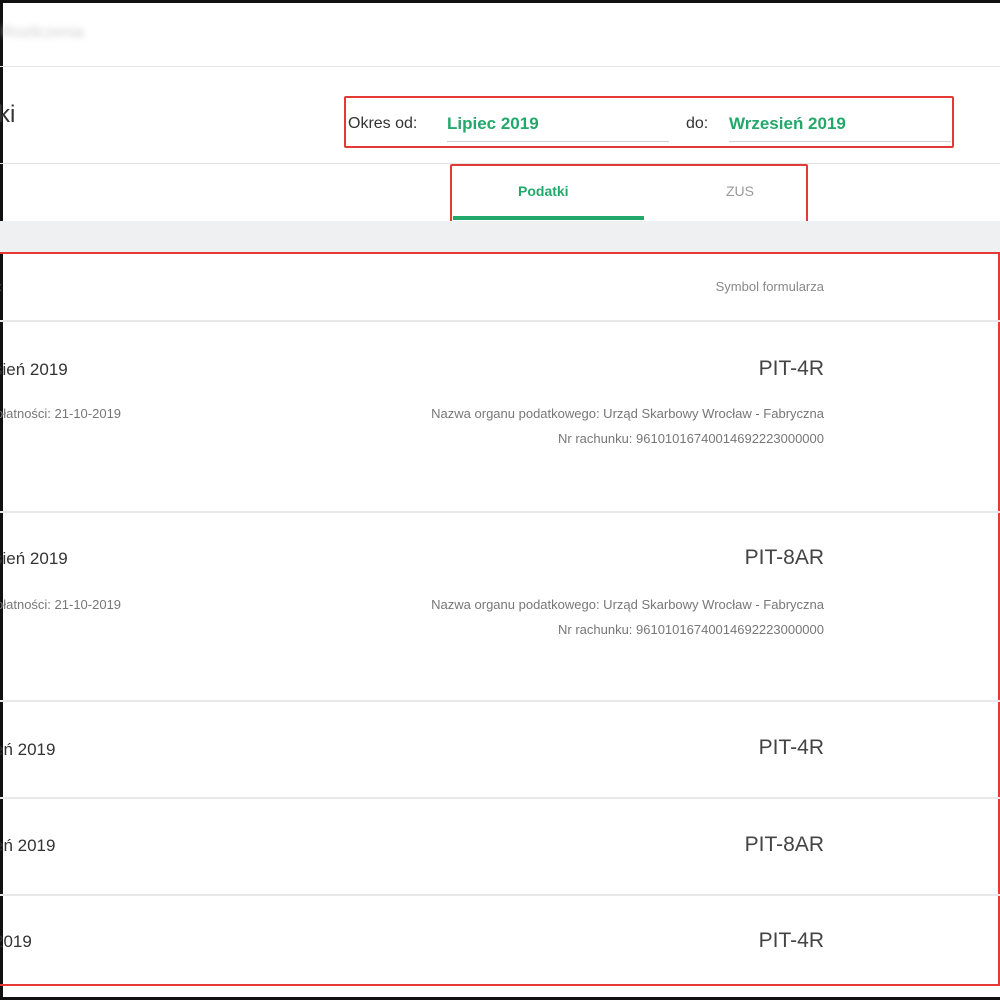 Image resolution: width=1000 pixels, height=1000 pixels. I want to click on active-tab-indicator, so click(548, 218).